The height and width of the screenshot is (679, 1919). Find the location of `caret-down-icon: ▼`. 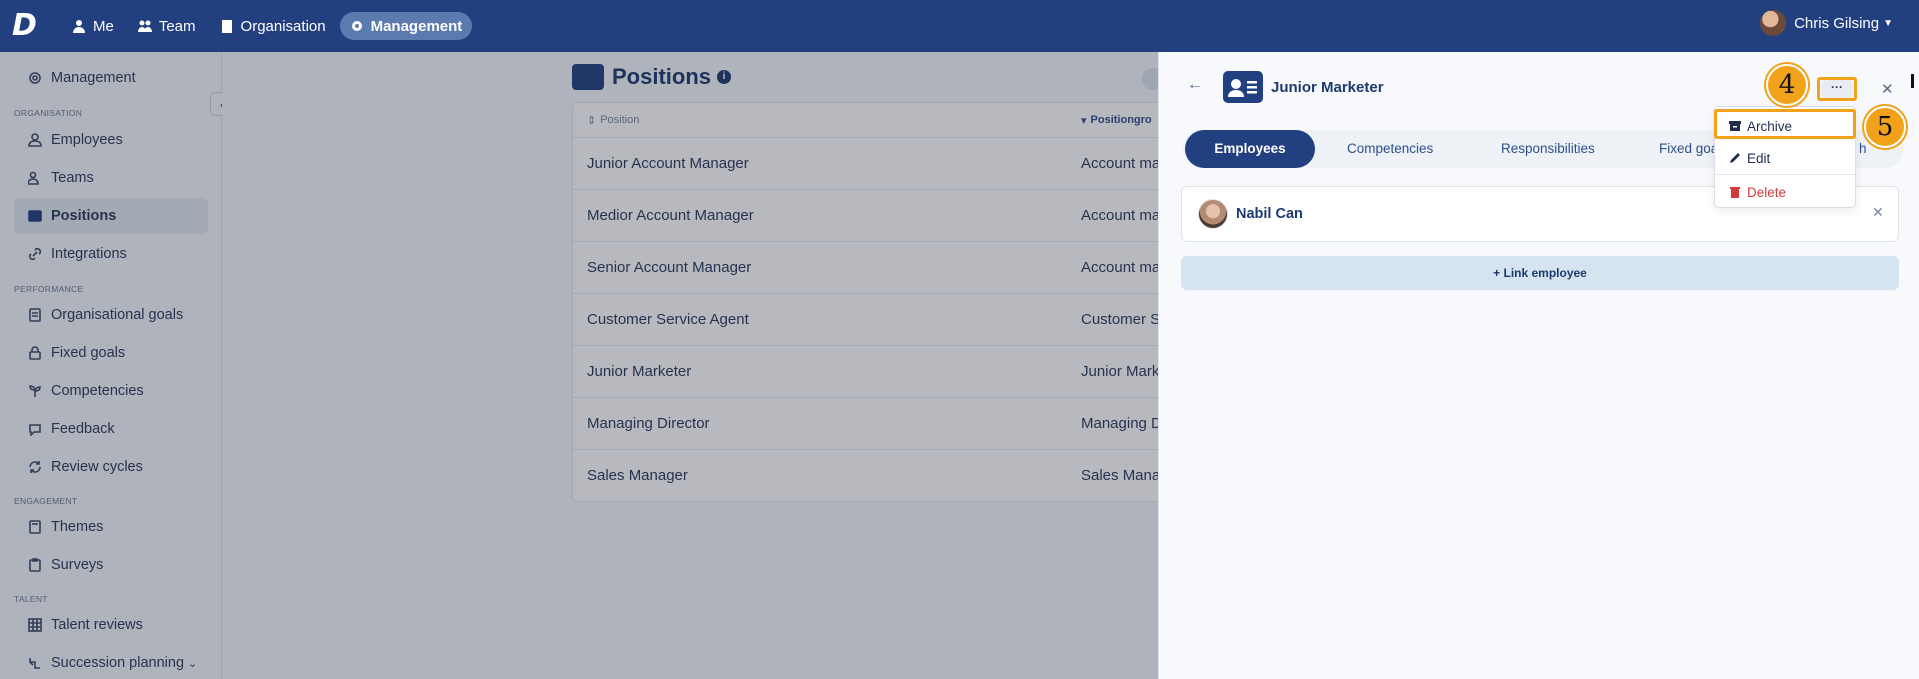

caret-down-icon: ▼ is located at coordinates (1888, 23).